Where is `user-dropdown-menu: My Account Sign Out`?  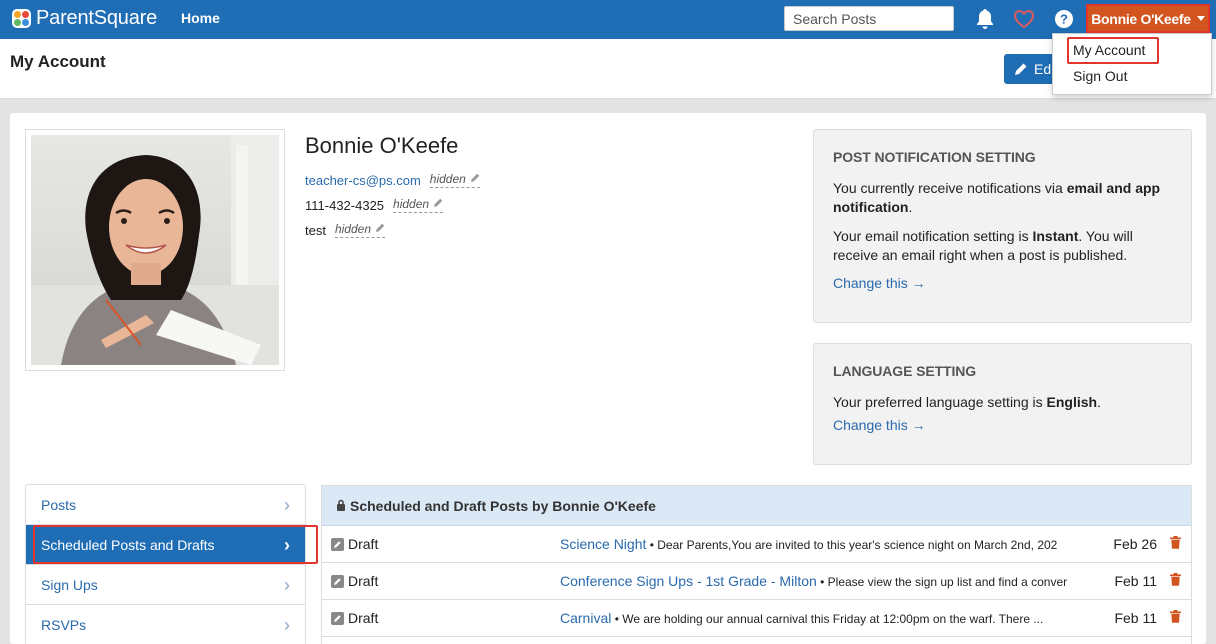
user-dropdown-menu: My Account Sign Out is located at coordinates (1132, 64).